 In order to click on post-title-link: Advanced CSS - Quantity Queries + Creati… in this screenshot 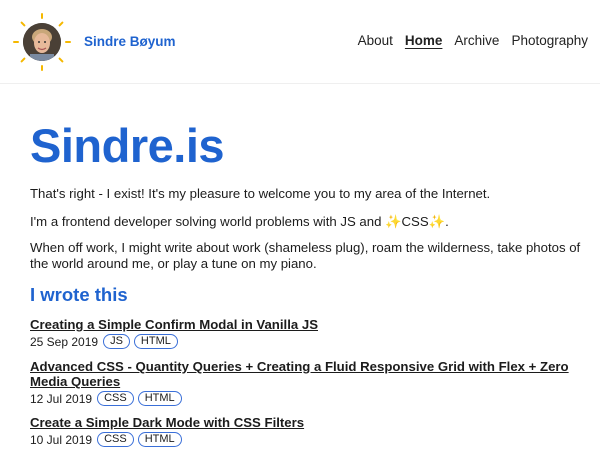, I will do `click(310, 374)`.